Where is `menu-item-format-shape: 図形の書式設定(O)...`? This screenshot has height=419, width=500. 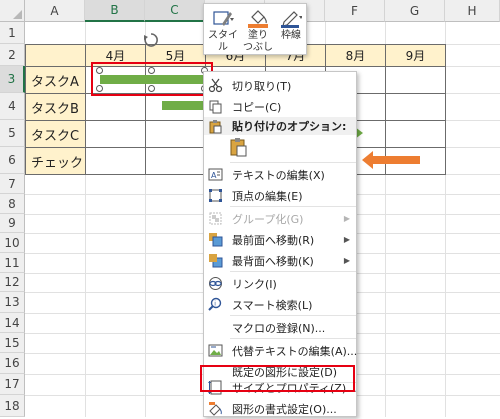 menu-item-format-shape: 図形の書式設定(O)... is located at coordinates (280, 408).